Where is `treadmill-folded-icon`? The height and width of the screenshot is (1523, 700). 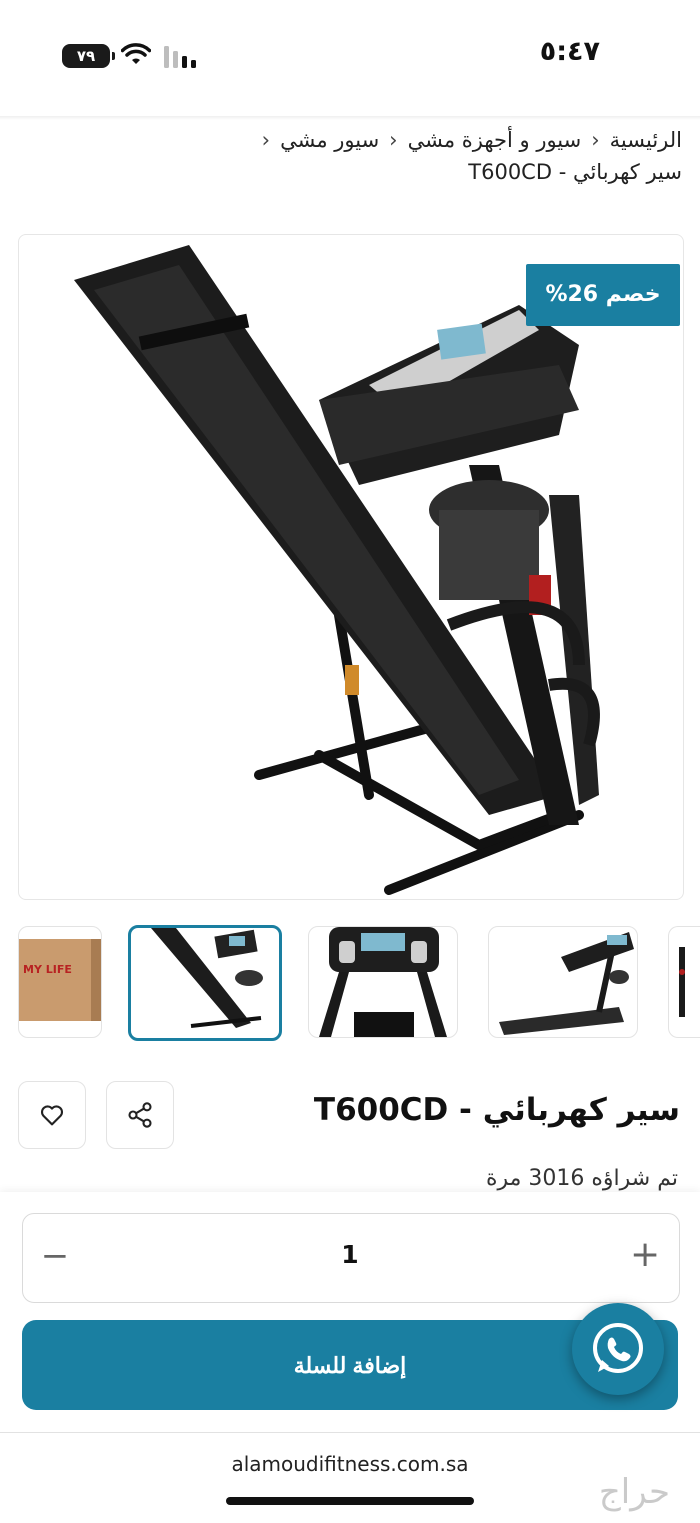
treadmill-folded-icon is located at coordinates (207, 978).